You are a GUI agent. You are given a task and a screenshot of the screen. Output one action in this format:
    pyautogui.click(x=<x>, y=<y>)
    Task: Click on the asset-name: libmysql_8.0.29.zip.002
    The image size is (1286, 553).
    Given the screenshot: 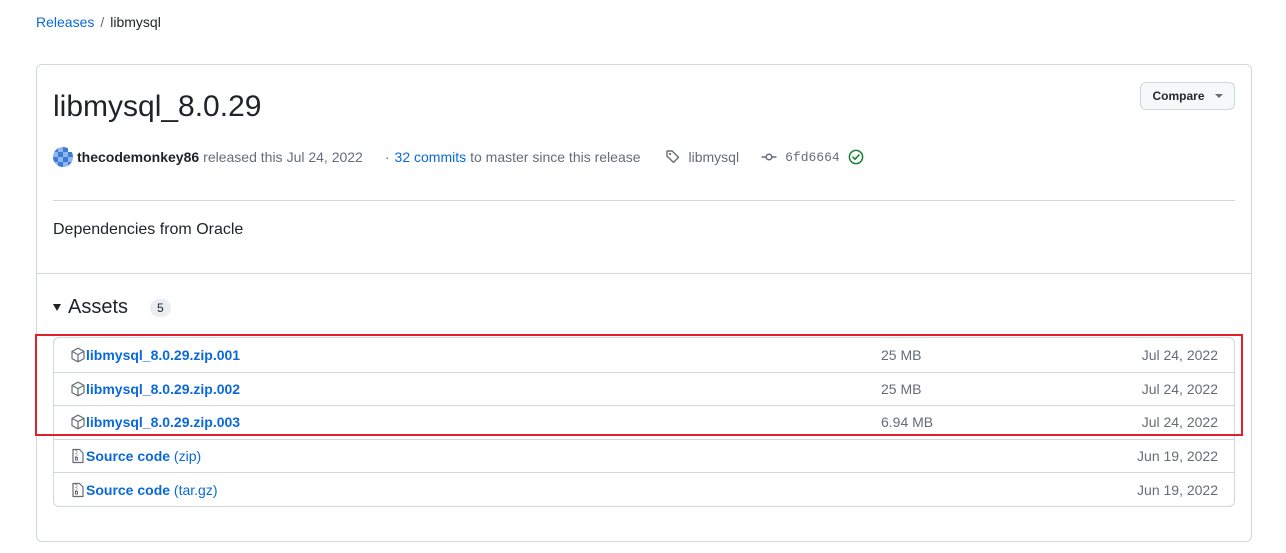 What is the action you would take?
    pyautogui.click(x=163, y=388)
    